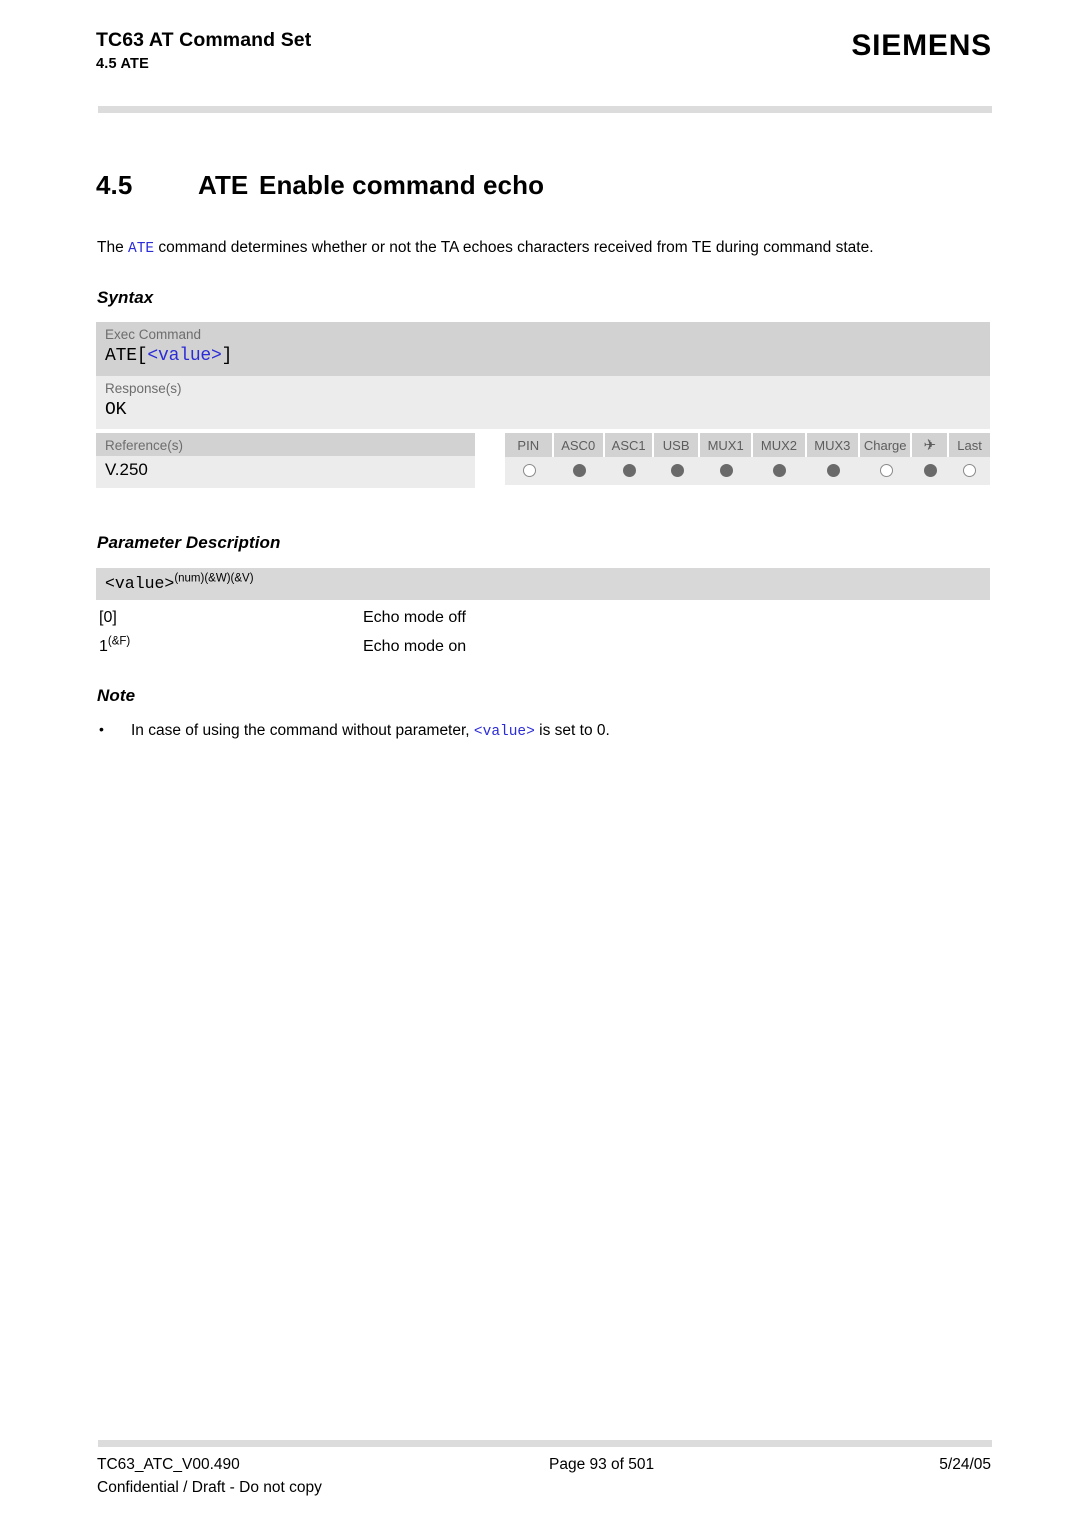  What do you see at coordinates (227, 356) in the screenshot?
I see `exec-code-suffix: ]` at bounding box center [227, 356].